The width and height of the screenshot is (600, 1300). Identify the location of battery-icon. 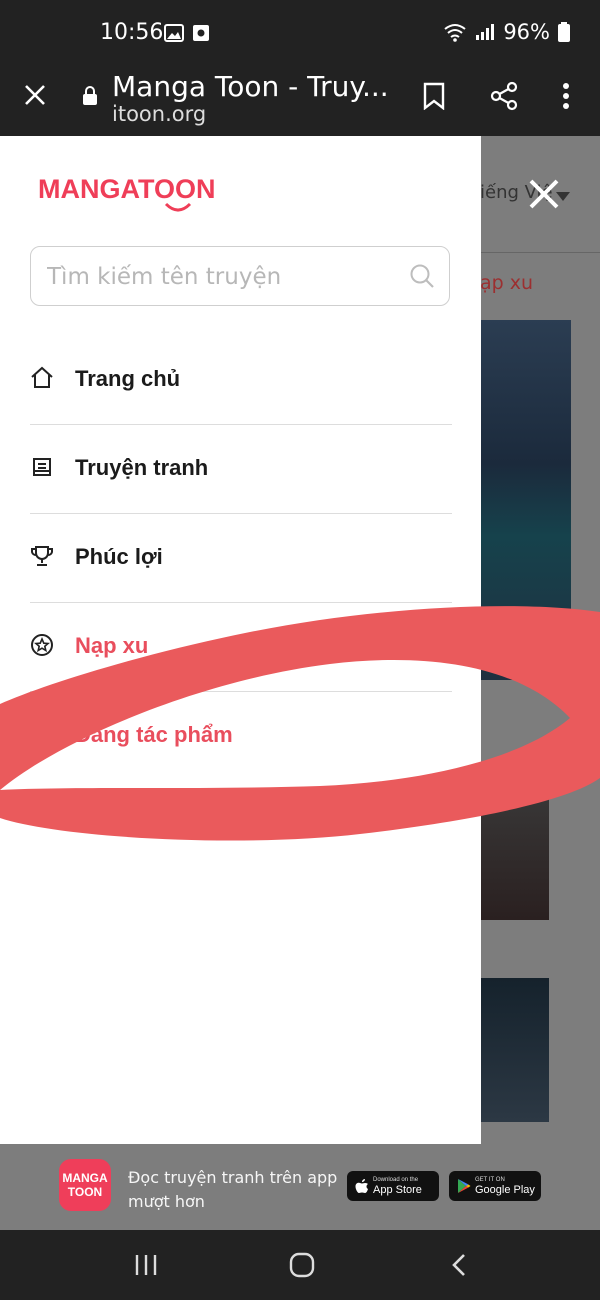
(564, 32).